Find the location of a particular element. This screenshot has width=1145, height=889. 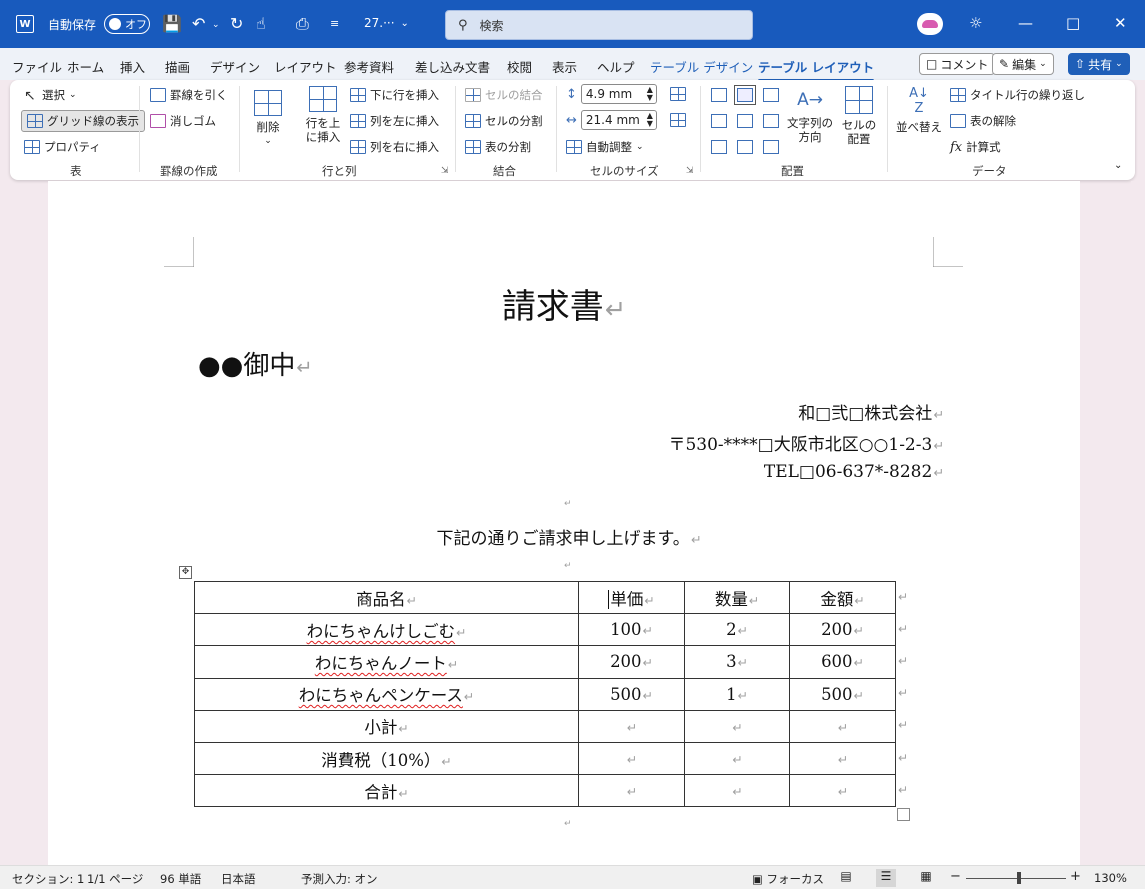

table-cell: 600↵ is located at coordinates (842, 662).